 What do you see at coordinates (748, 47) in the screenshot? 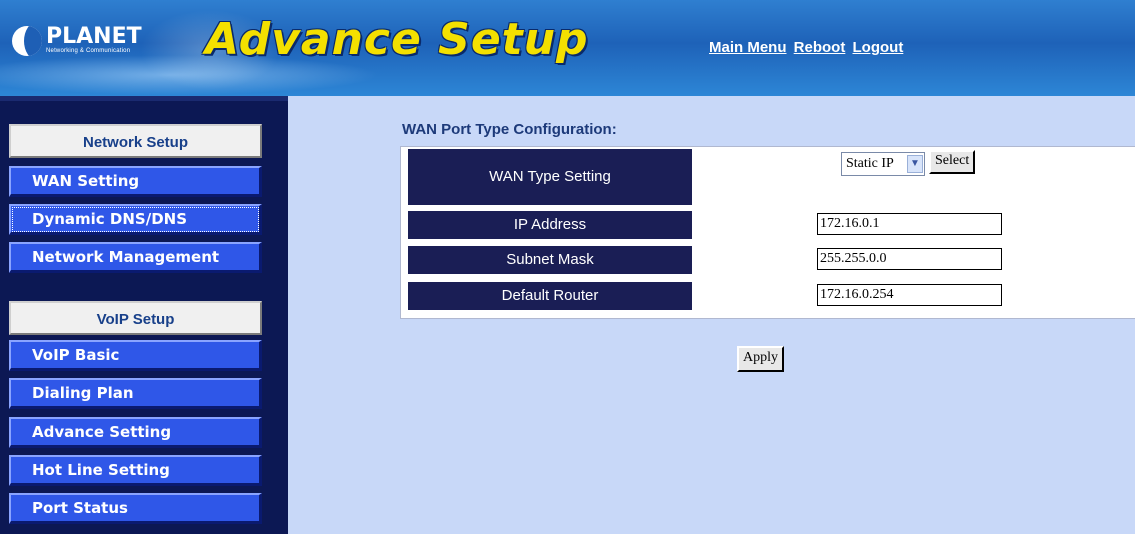
I see `main-menu-link: Main Menu` at bounding box center [748, 47].